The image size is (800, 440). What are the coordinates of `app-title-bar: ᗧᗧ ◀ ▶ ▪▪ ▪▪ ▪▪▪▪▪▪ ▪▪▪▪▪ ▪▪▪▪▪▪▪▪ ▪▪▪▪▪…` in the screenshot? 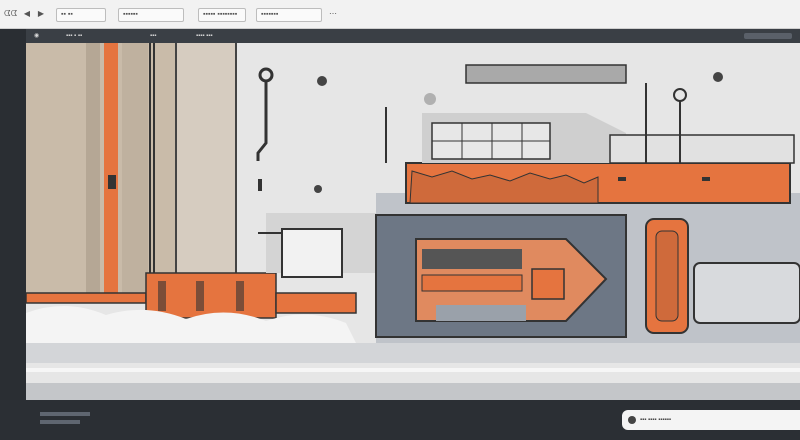 It's located at (400, 14).